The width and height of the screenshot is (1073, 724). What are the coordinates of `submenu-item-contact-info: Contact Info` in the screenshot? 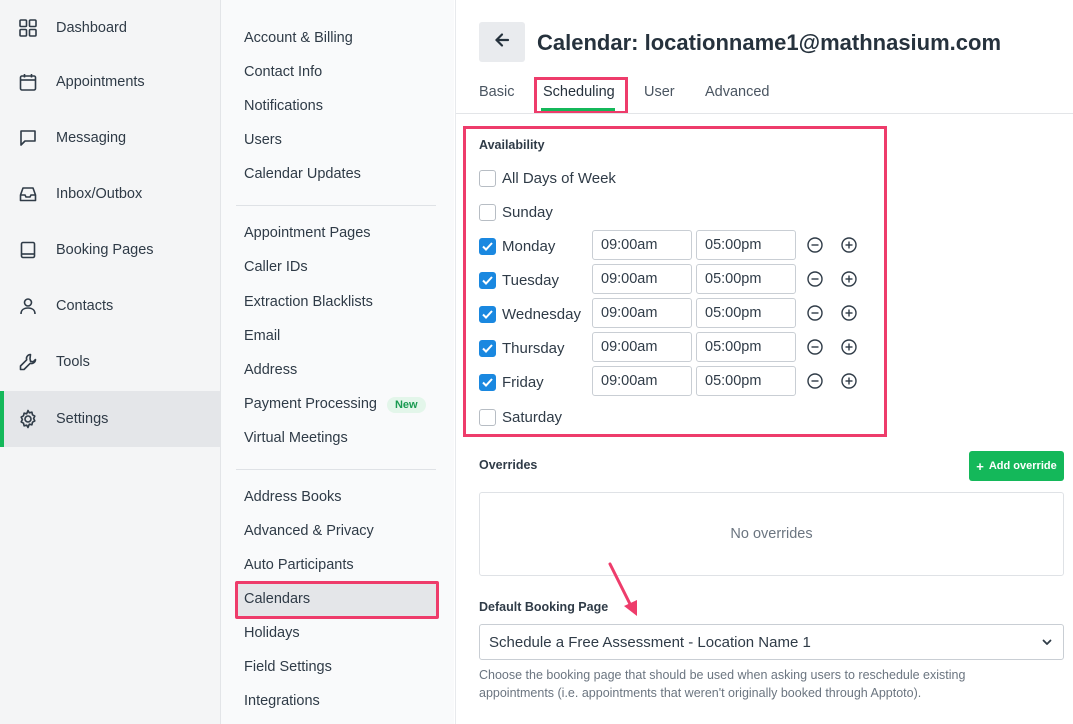 It's located at (283, 72).